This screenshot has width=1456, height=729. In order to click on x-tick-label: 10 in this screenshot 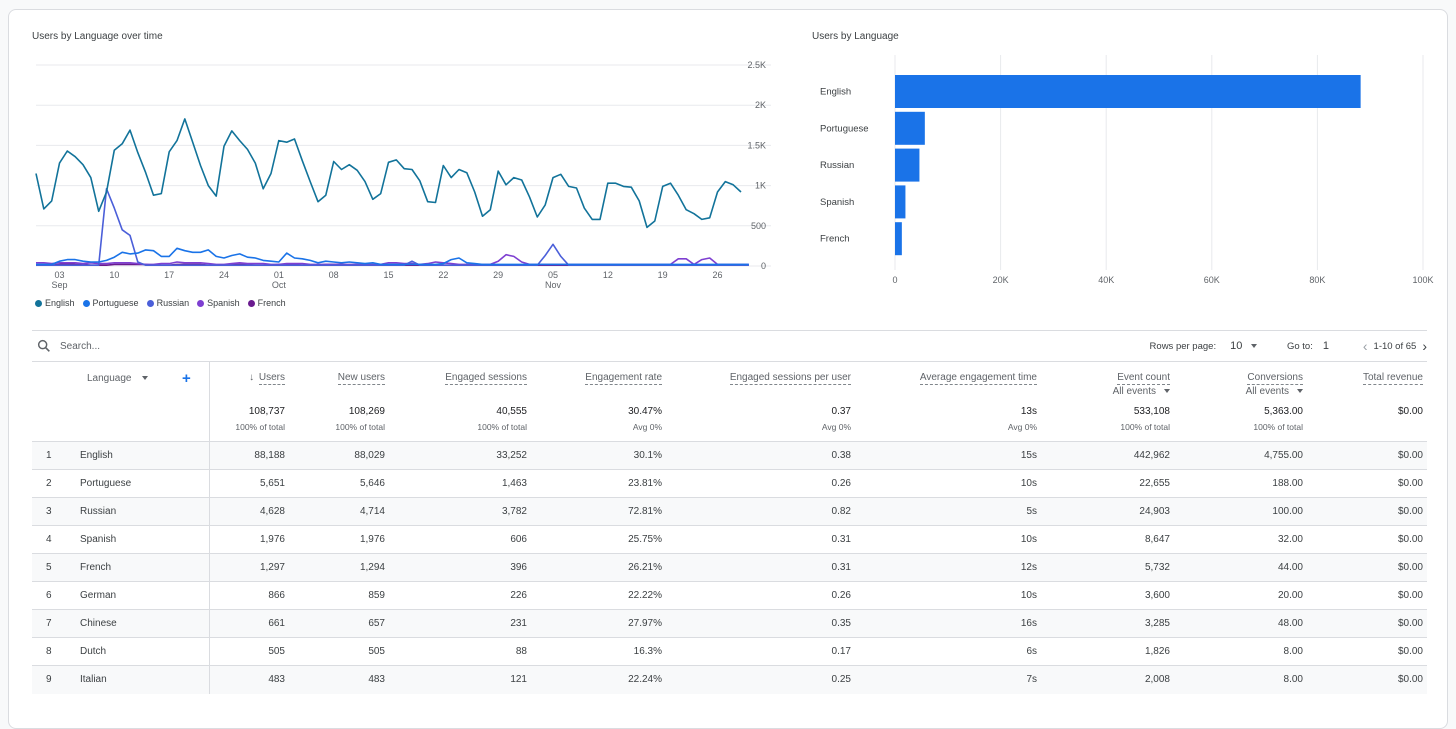, I will do `click(114, 275)`.